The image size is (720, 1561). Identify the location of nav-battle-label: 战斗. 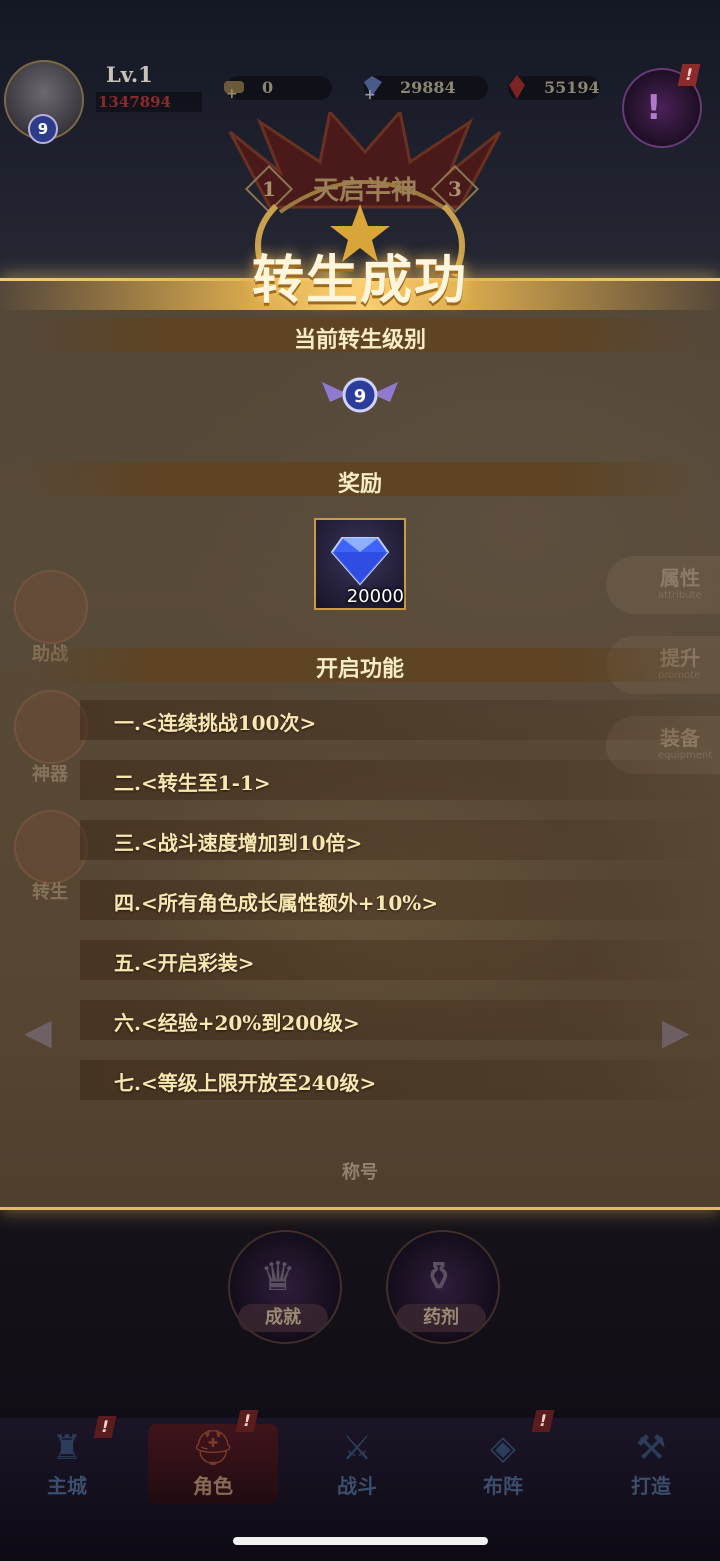
(357, 1486).